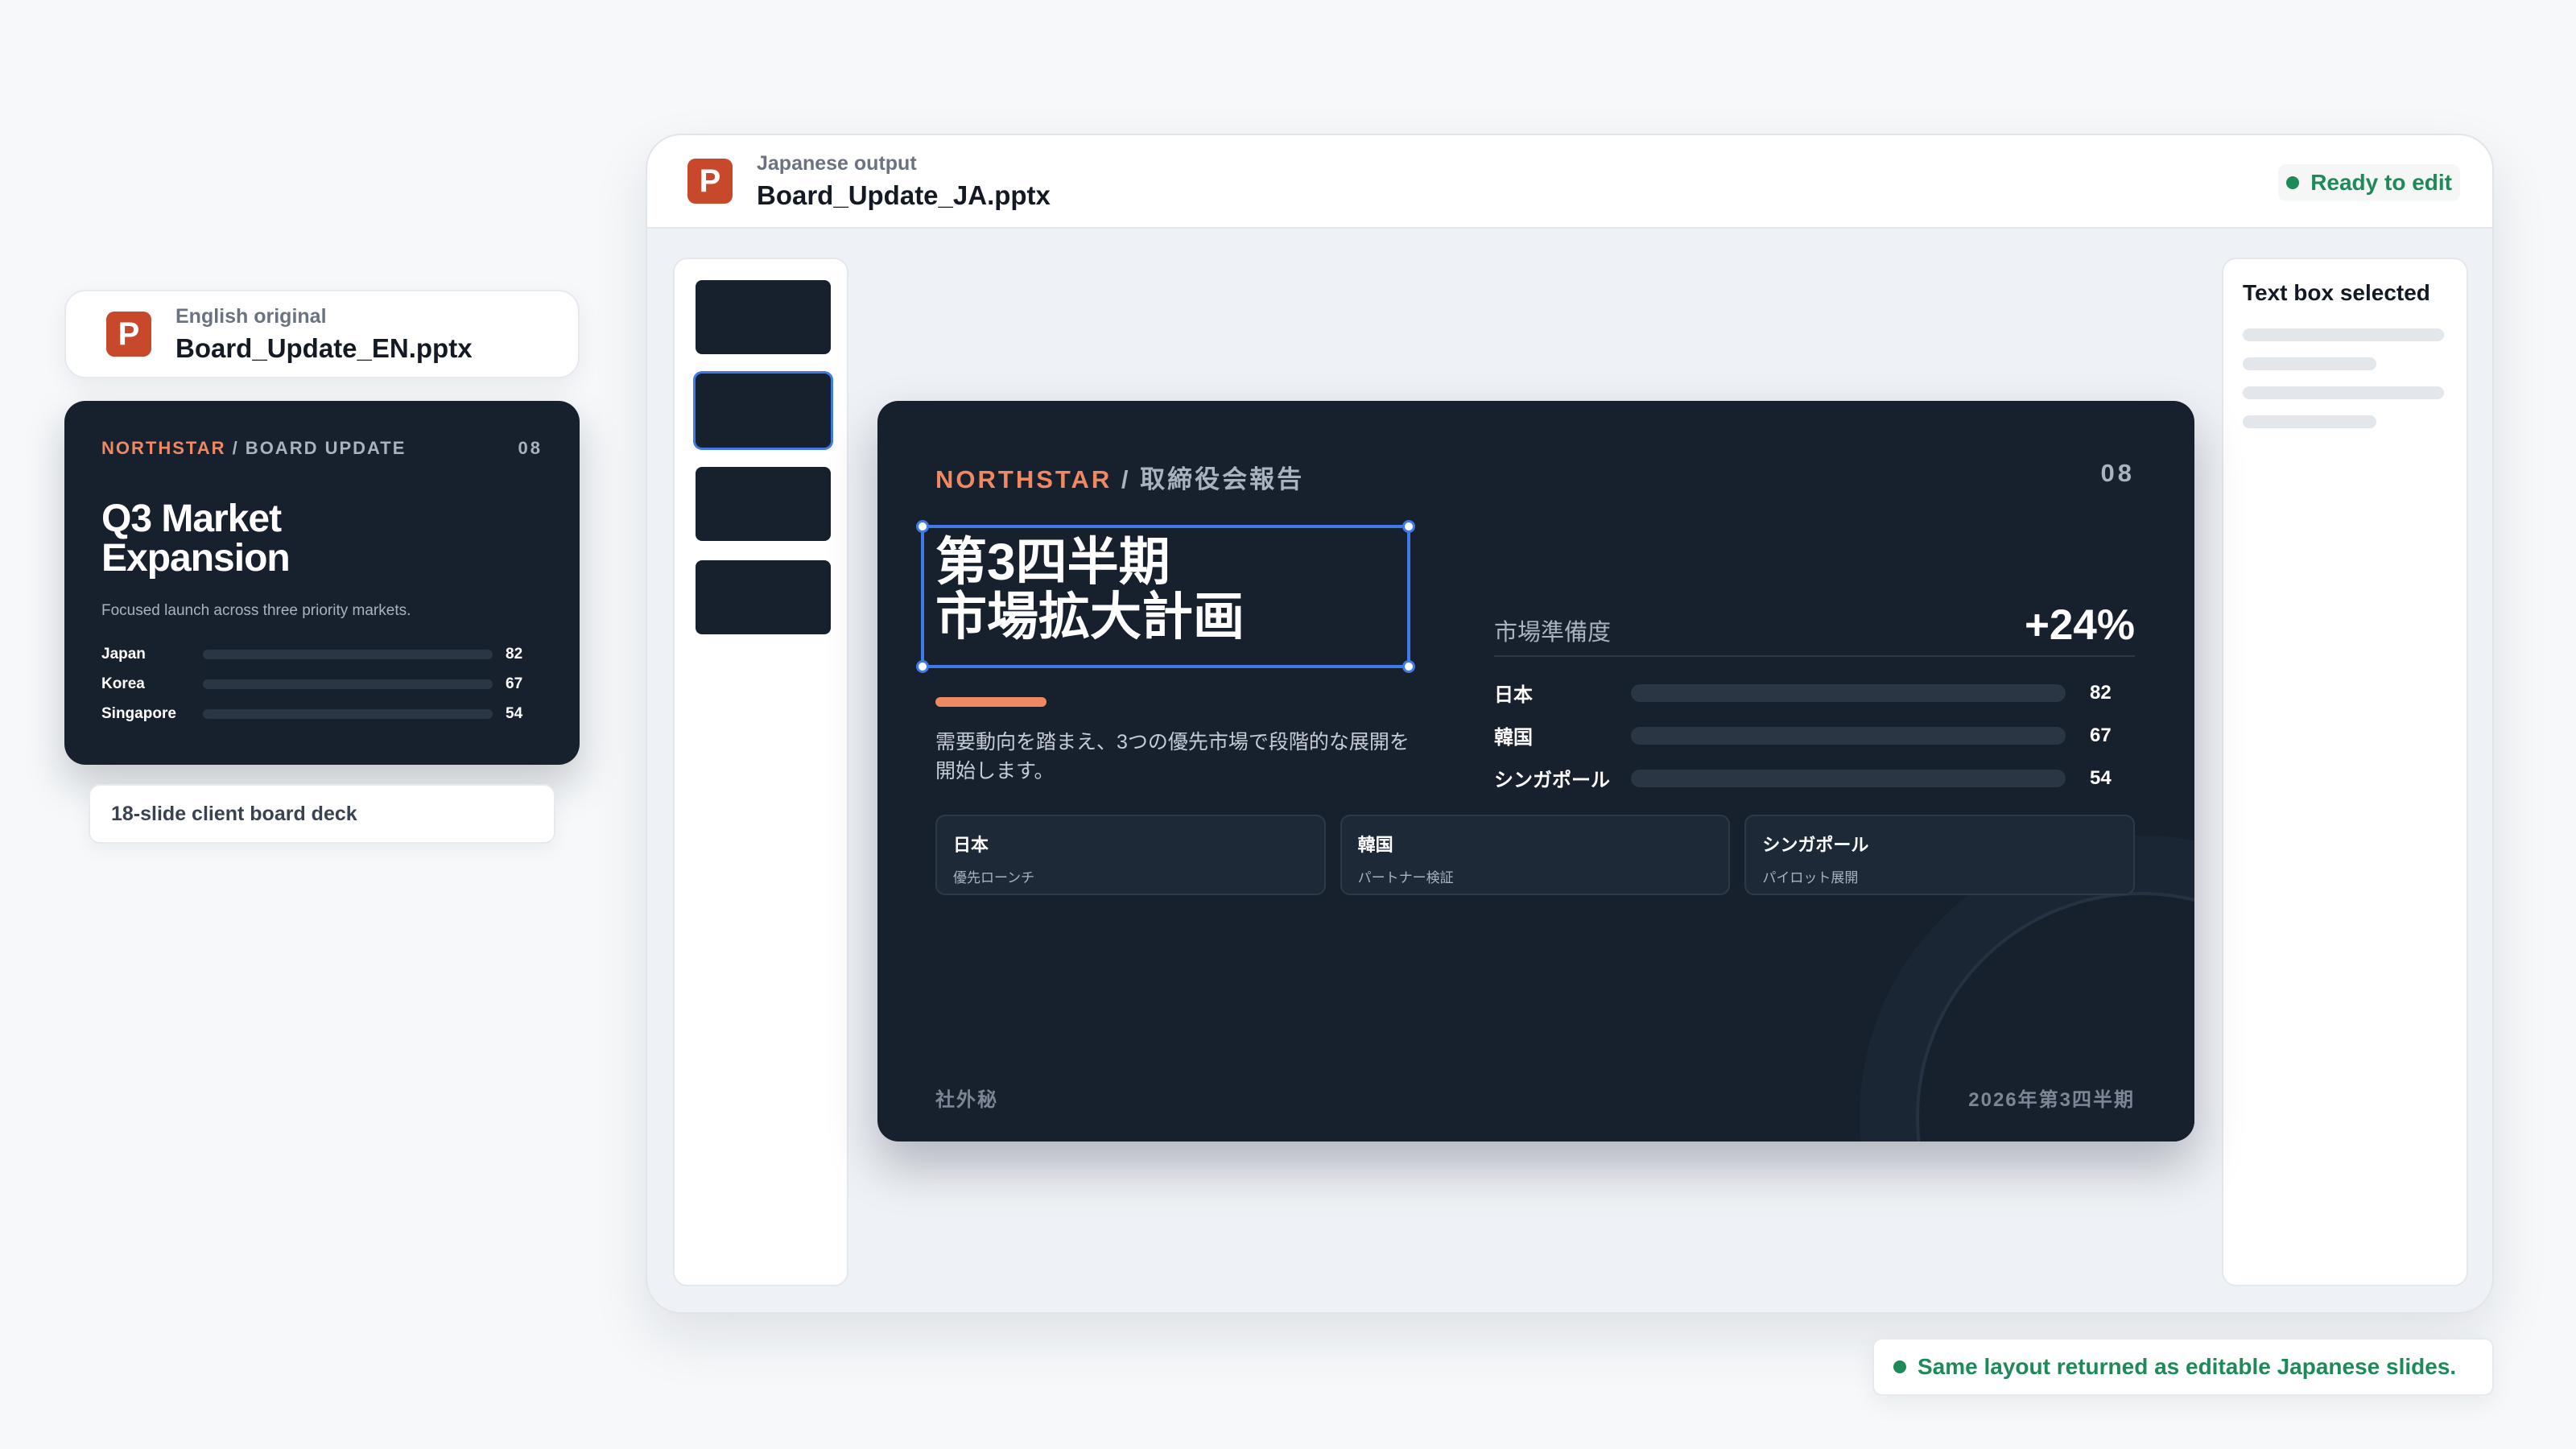  I want to click on market-card-title: 韓国, so click(1375, 845).